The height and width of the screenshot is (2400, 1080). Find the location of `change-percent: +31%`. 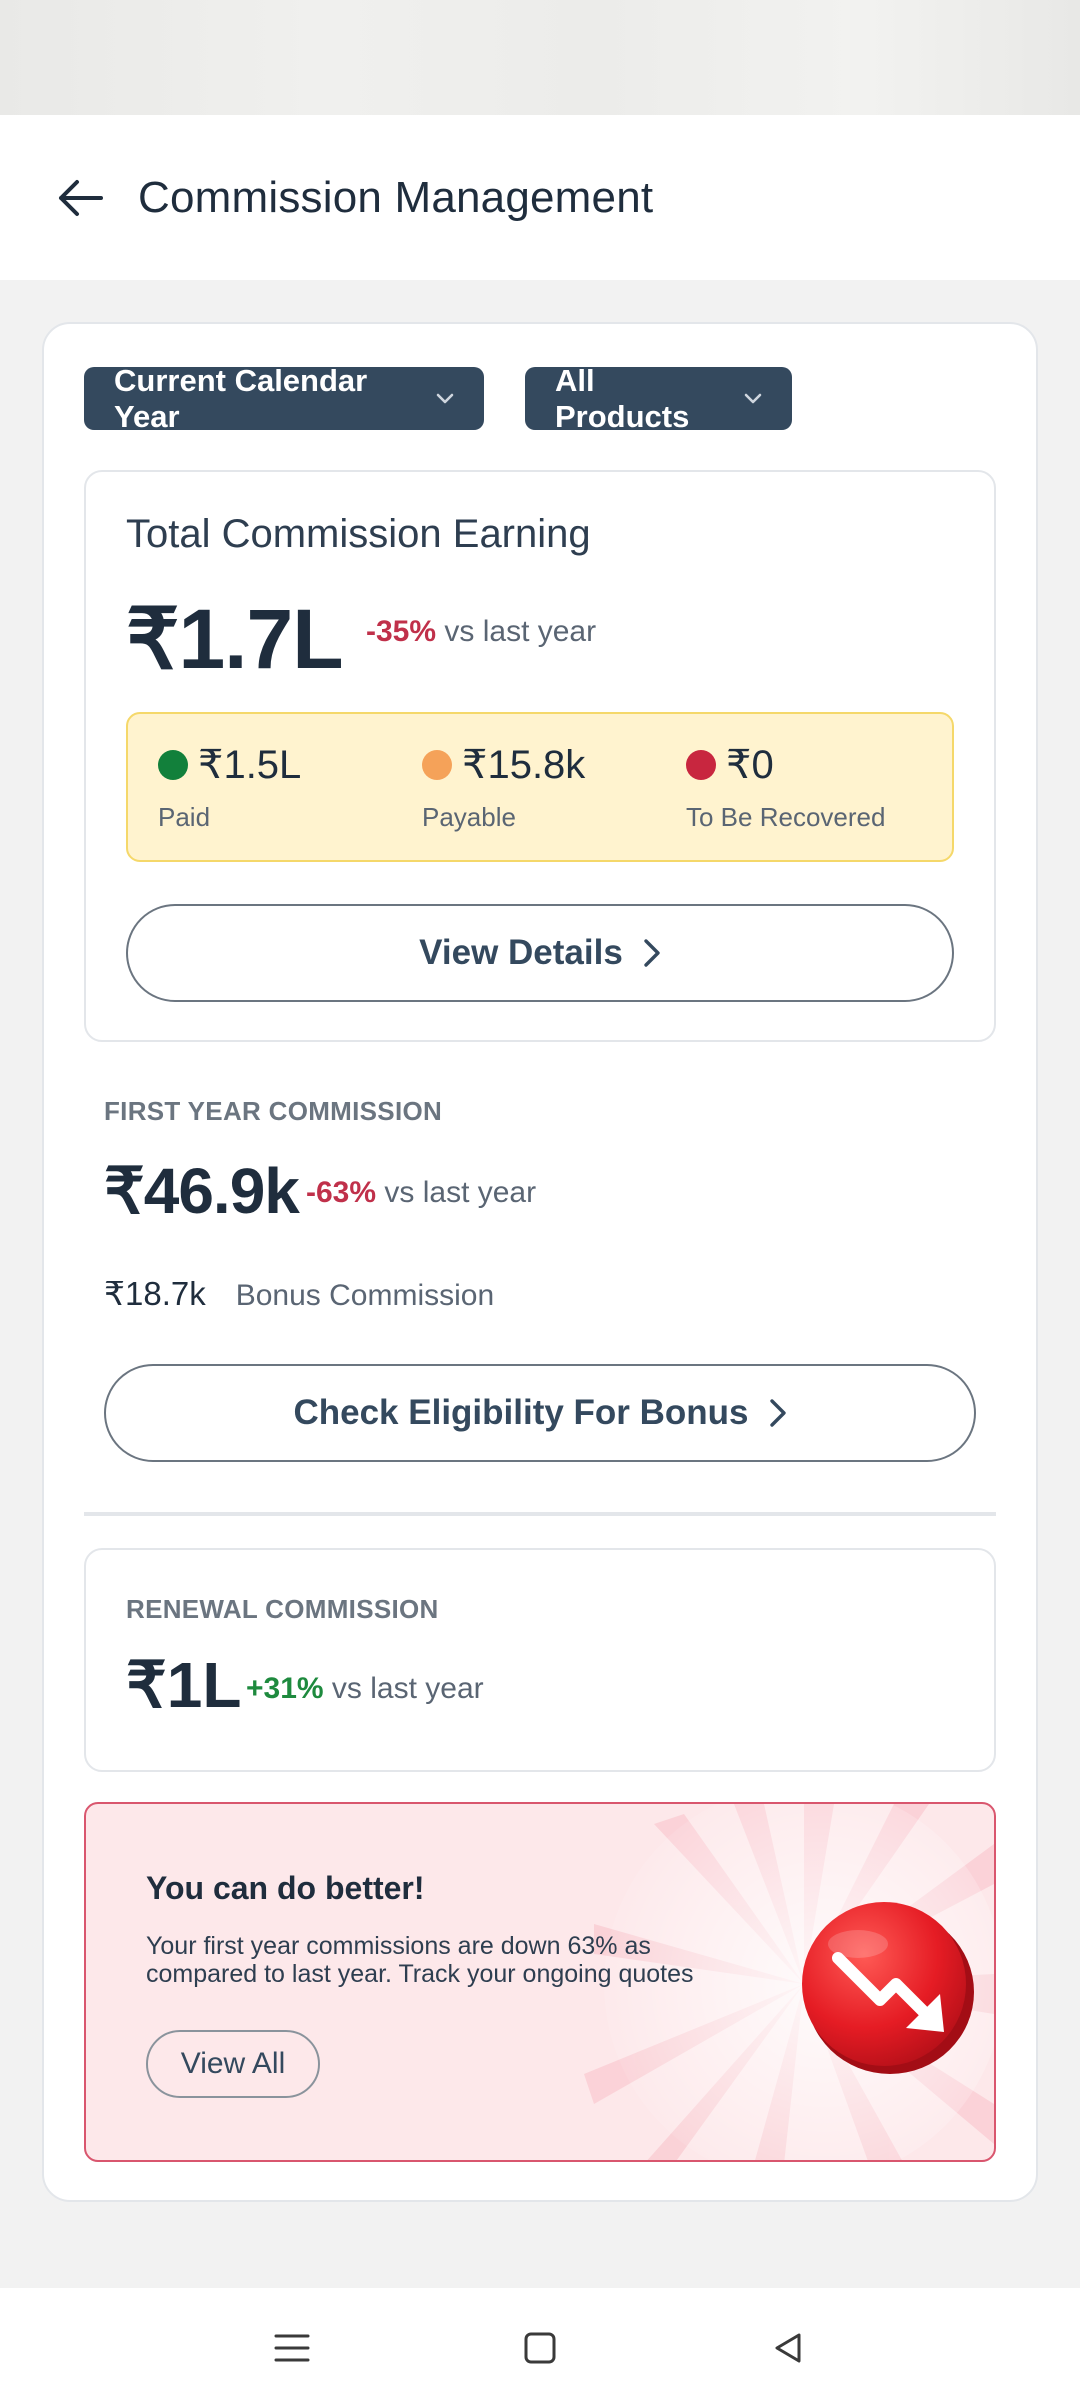

change-percent: +31% is located at coordinates (285, 1688).